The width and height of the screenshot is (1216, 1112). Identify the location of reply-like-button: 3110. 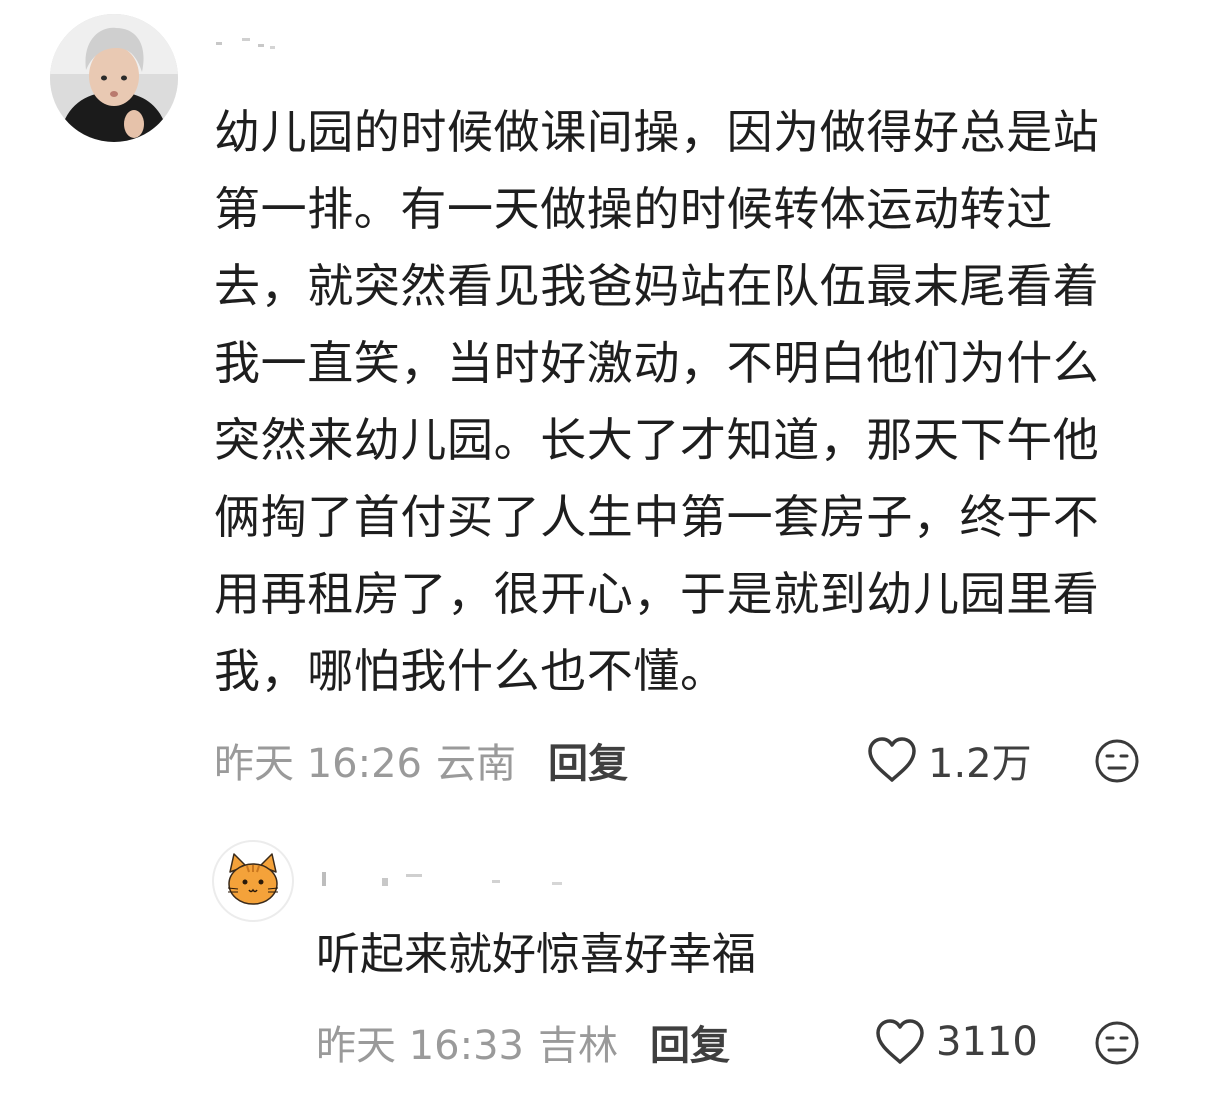
(956, 1042).